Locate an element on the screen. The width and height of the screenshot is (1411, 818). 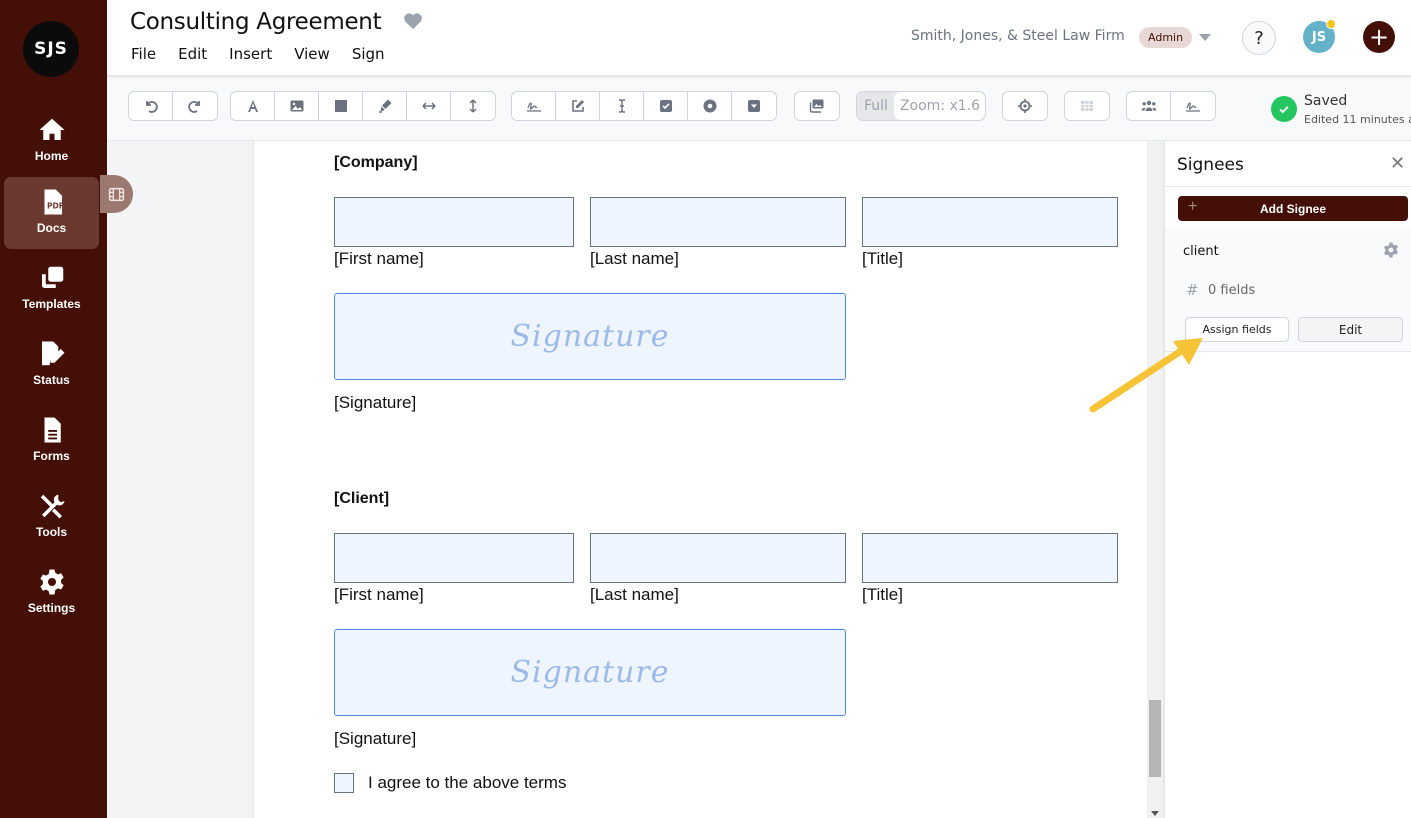
undo-icon is located at coordinates (151, 107).